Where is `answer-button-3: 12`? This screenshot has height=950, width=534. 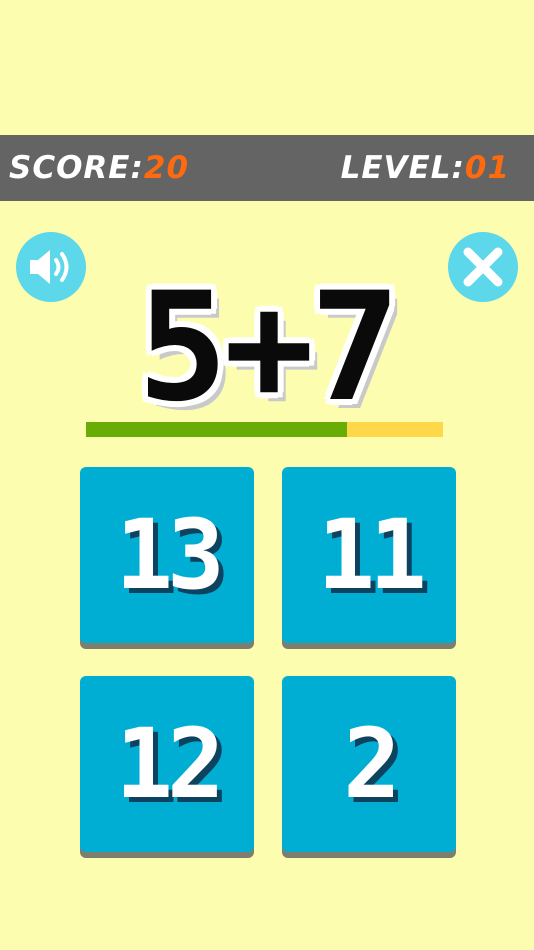
answer-button-3: 12 is located at coordinates (167, 764).